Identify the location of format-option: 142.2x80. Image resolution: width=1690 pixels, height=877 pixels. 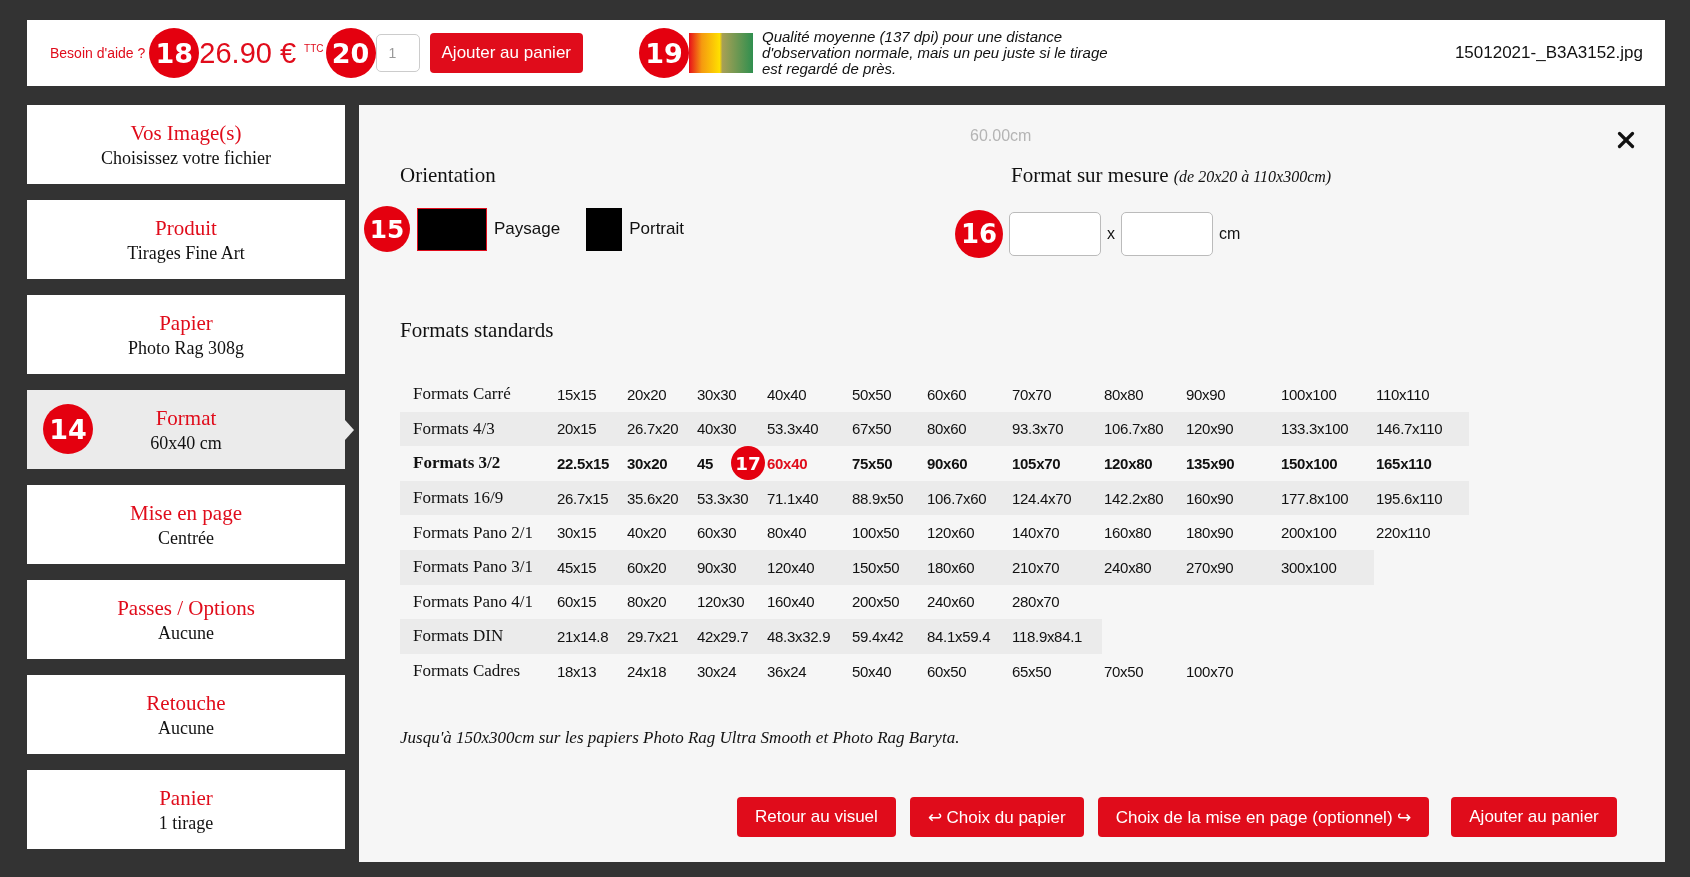
(1143, 498).